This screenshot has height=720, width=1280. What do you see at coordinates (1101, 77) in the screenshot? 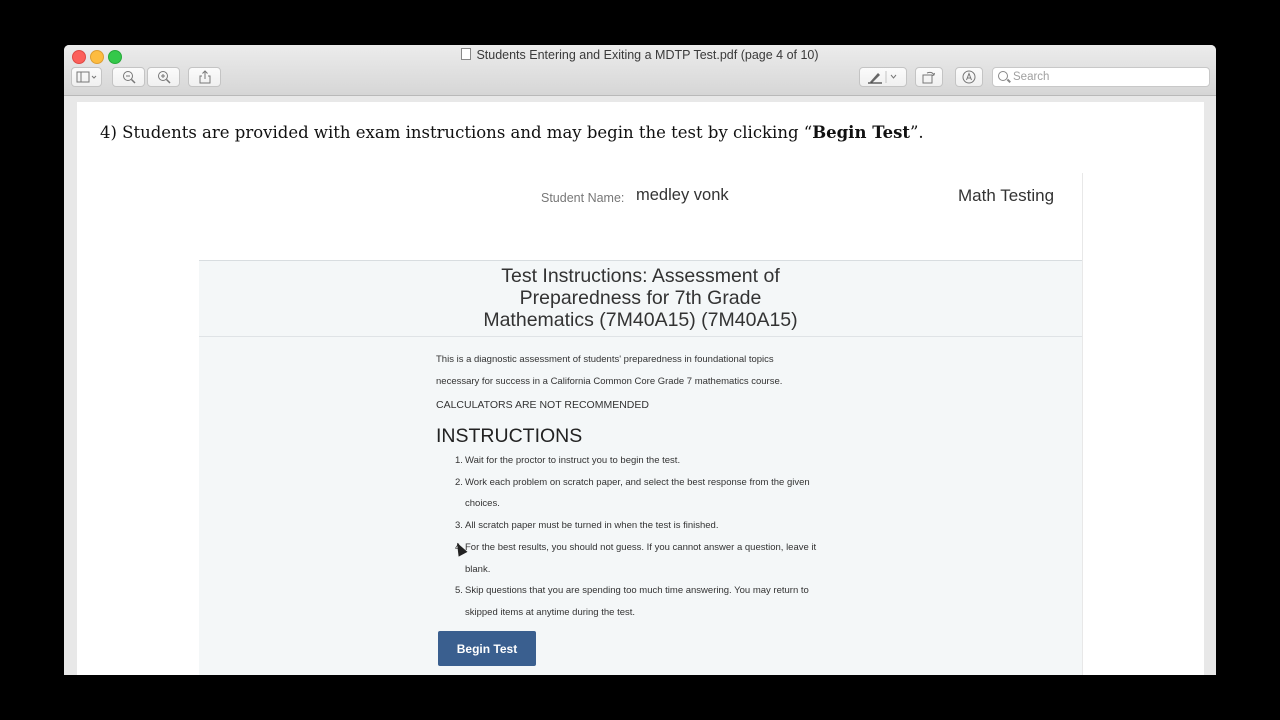
I see `search-field: Search` at bounding box center [1101, 77].